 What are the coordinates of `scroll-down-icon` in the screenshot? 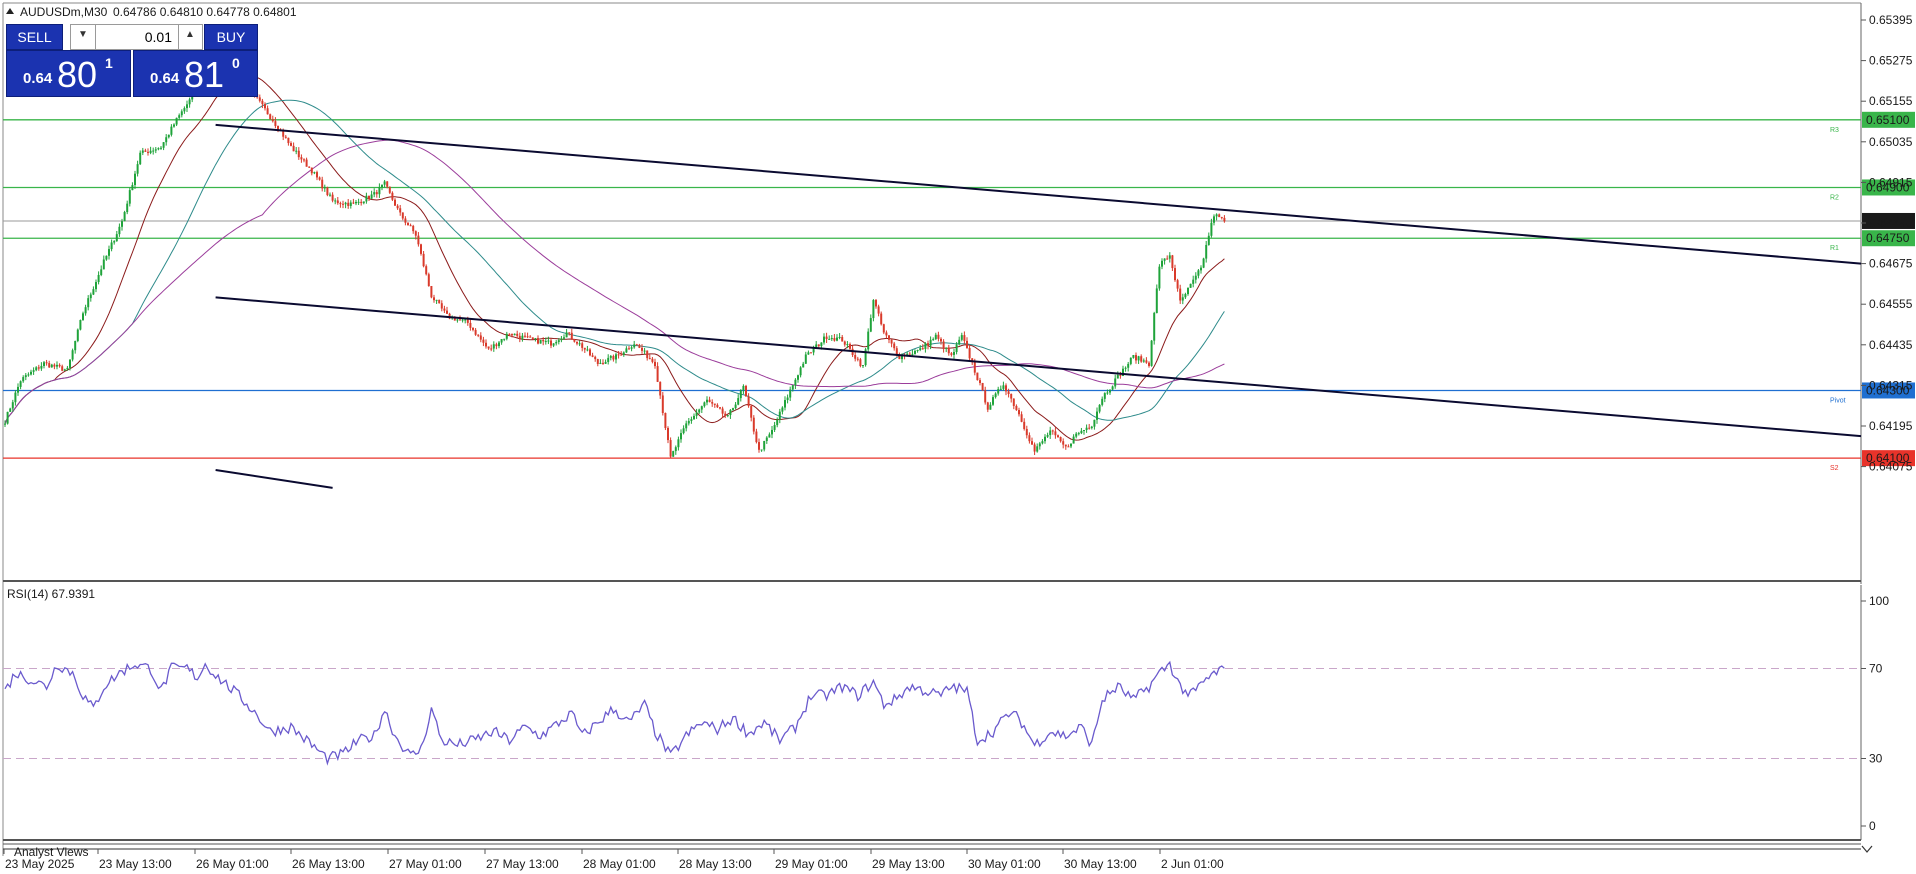 It's located at (1867, 849).